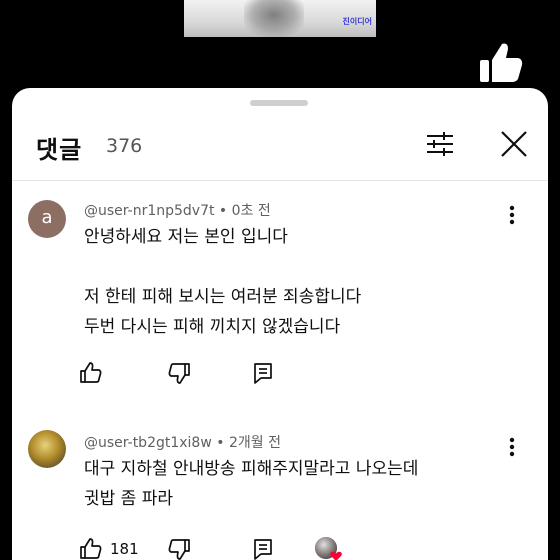  What do you see at coordinates (280, 148) in the screenshot?
I see `comments-header: 댓글 376` at bounding box center [280, 148].